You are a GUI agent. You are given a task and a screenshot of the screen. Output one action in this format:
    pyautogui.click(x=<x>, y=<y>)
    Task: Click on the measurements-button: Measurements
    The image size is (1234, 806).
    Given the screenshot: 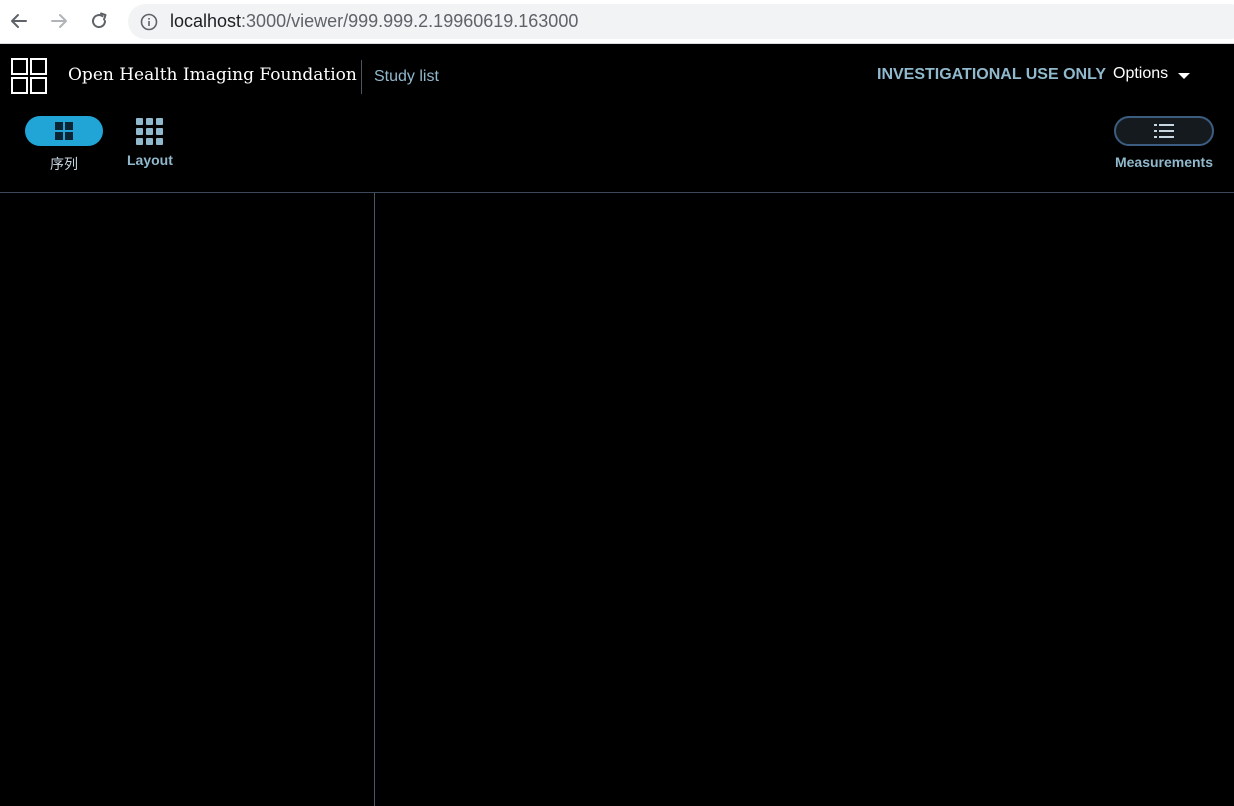 What is the action you would take?
    pyautogui.click(x=1164, y=143)
    